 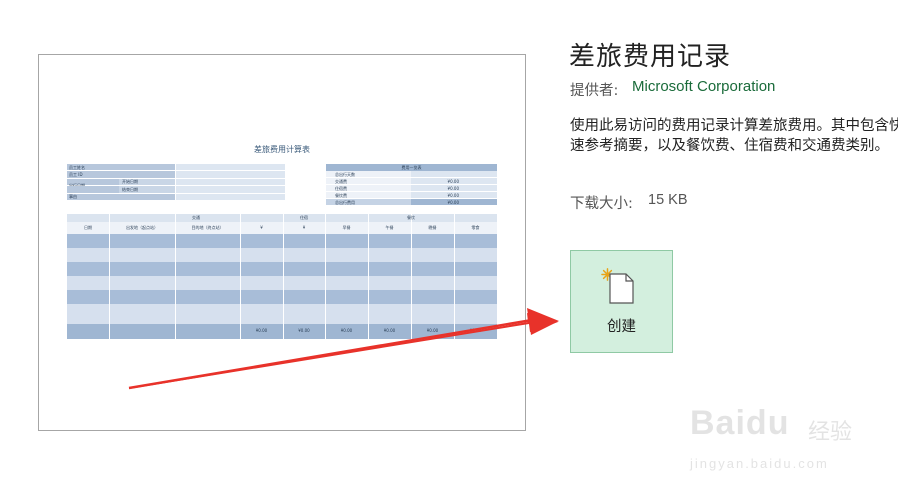 I want to click on watermark-url: jingyan.baidu.com, so click(x=759, y=463).